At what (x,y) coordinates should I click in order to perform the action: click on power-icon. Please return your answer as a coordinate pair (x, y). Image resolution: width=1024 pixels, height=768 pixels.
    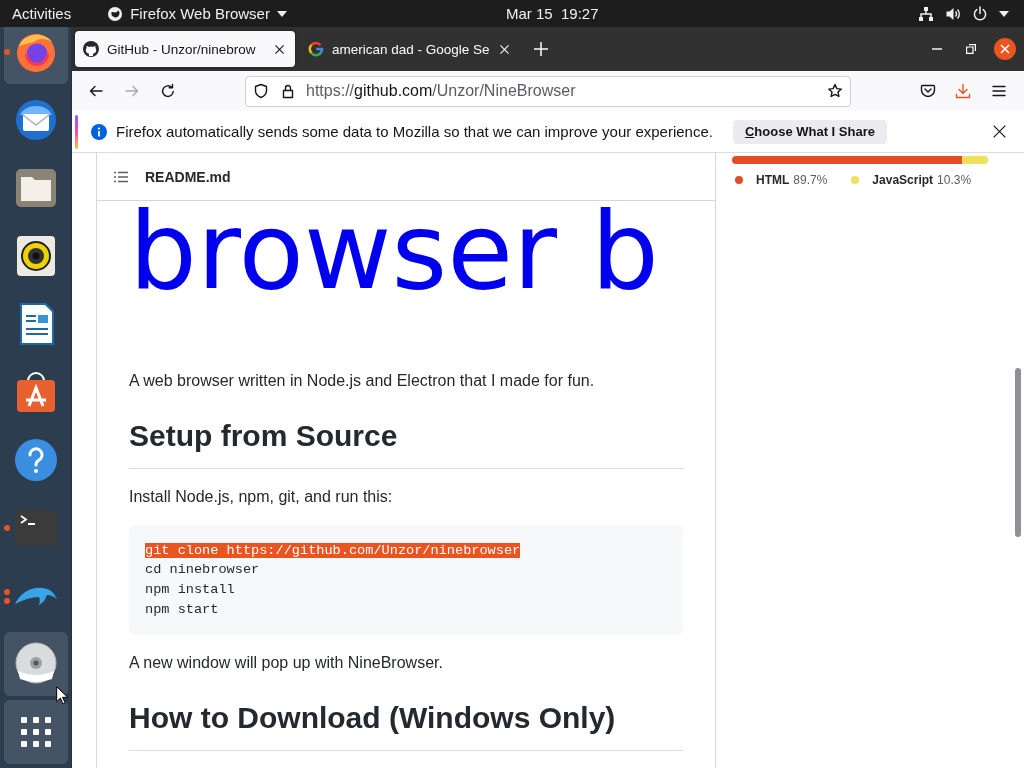
    Looking at the image, I should click on (980, 13).